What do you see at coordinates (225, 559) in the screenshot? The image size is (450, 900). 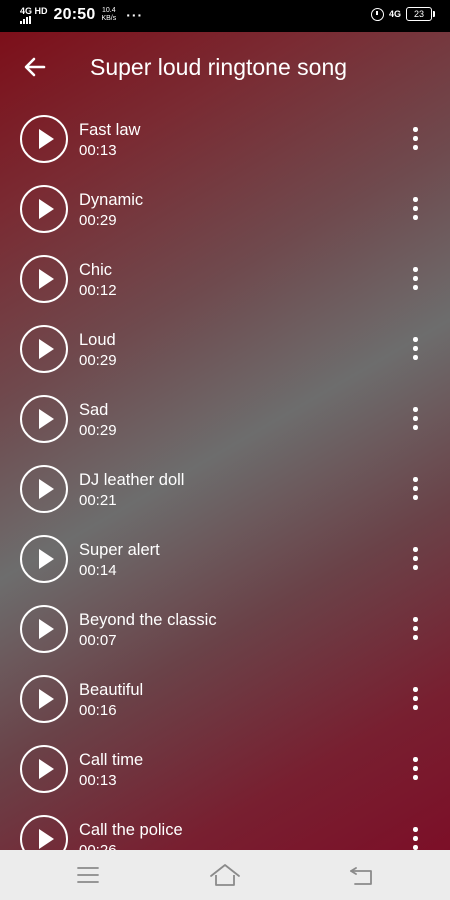 I see `list-item: Super alert 00:14` at bounding box center [225, 559].